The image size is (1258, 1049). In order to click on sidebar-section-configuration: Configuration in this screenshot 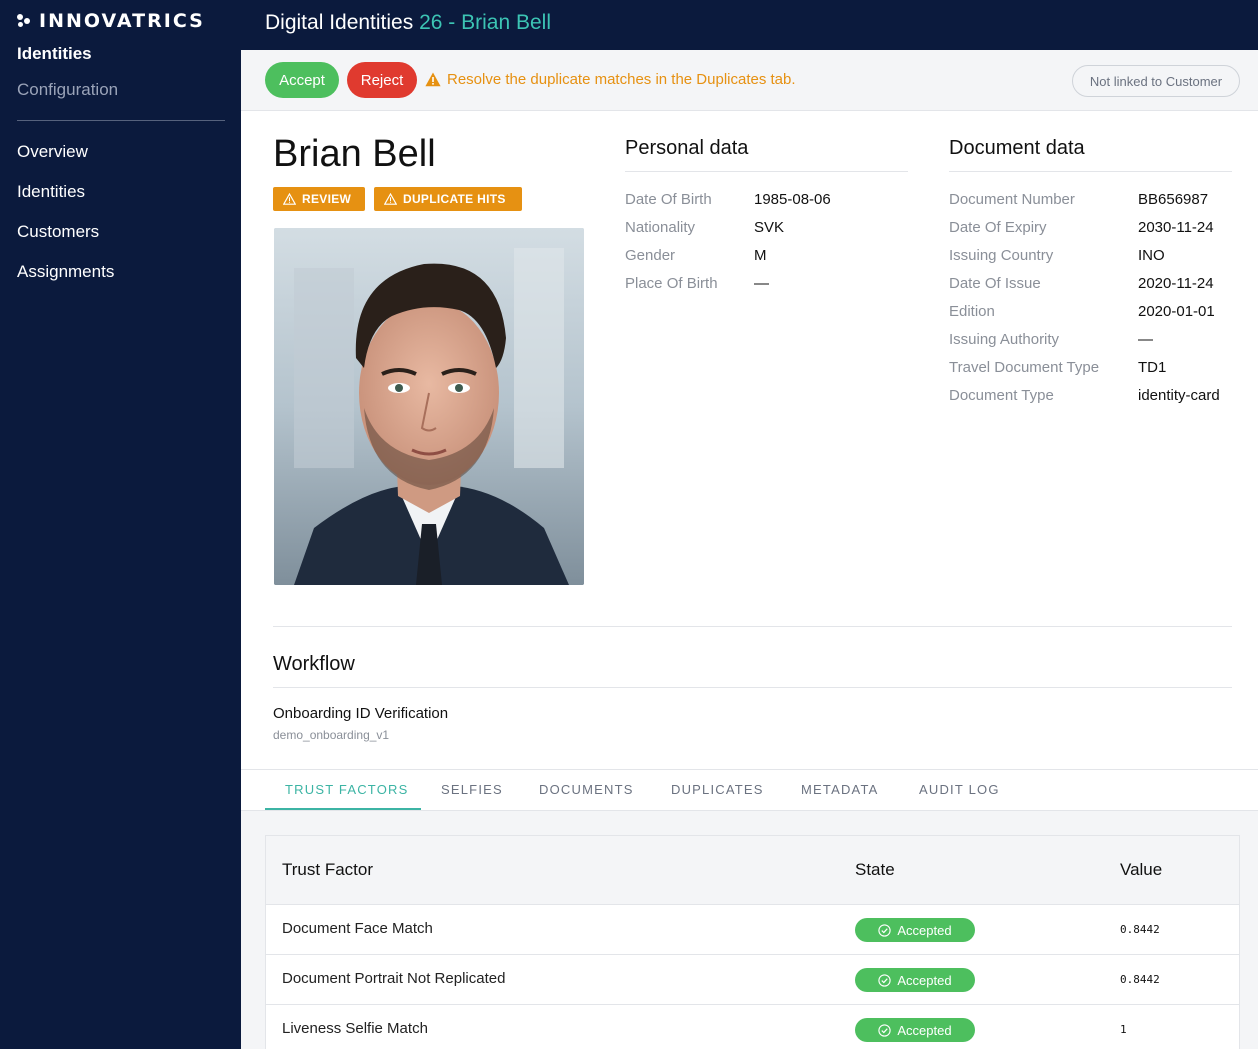, I will do `click(67, 92)`.